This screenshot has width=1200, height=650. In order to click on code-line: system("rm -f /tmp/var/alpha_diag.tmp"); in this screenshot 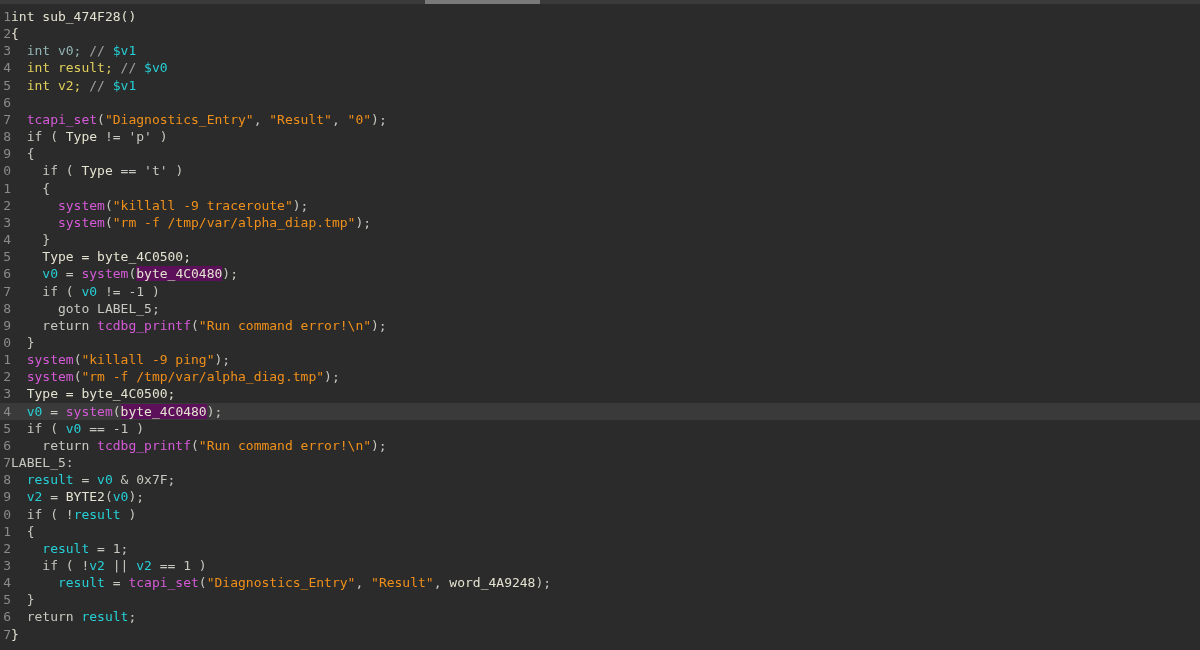, I will do `click(182, 377)`.